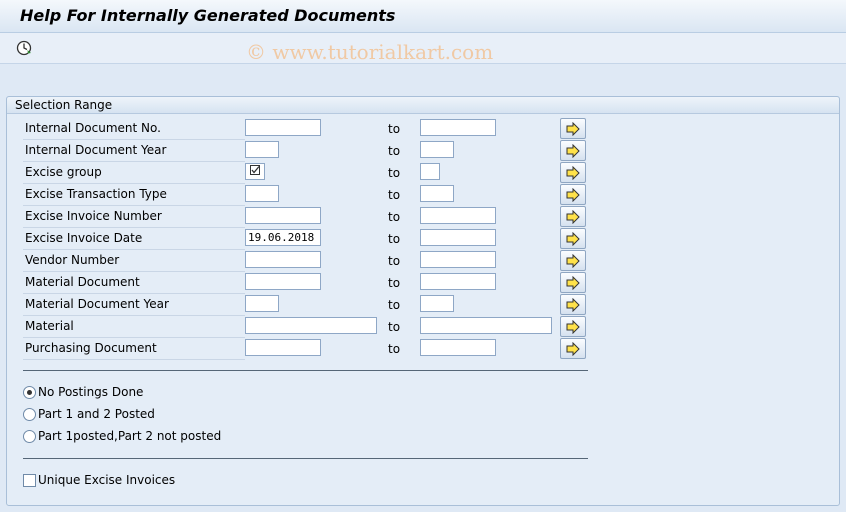 The image size is (846, 512). What do you see at coordinates (283, 259) in the screenshot?
I see `vendor-number-from-field` at bounding box center [283, 259].